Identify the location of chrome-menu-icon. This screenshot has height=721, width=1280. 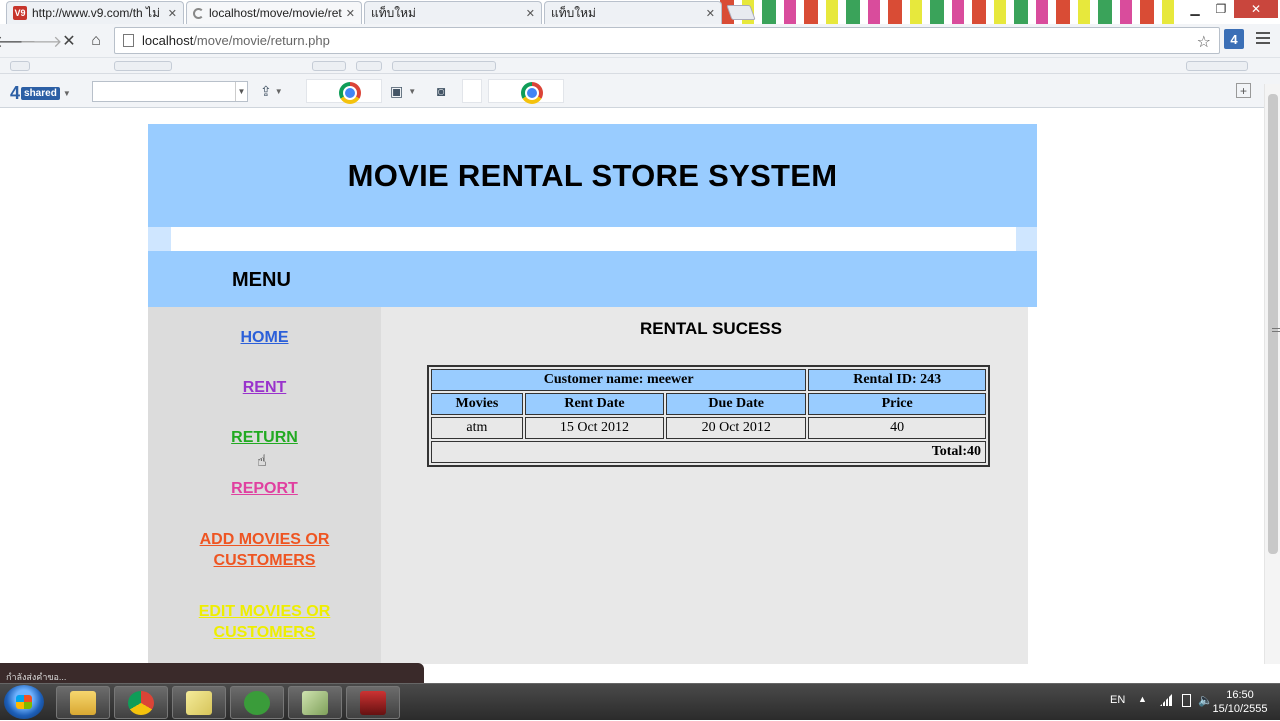
(1263, 38).